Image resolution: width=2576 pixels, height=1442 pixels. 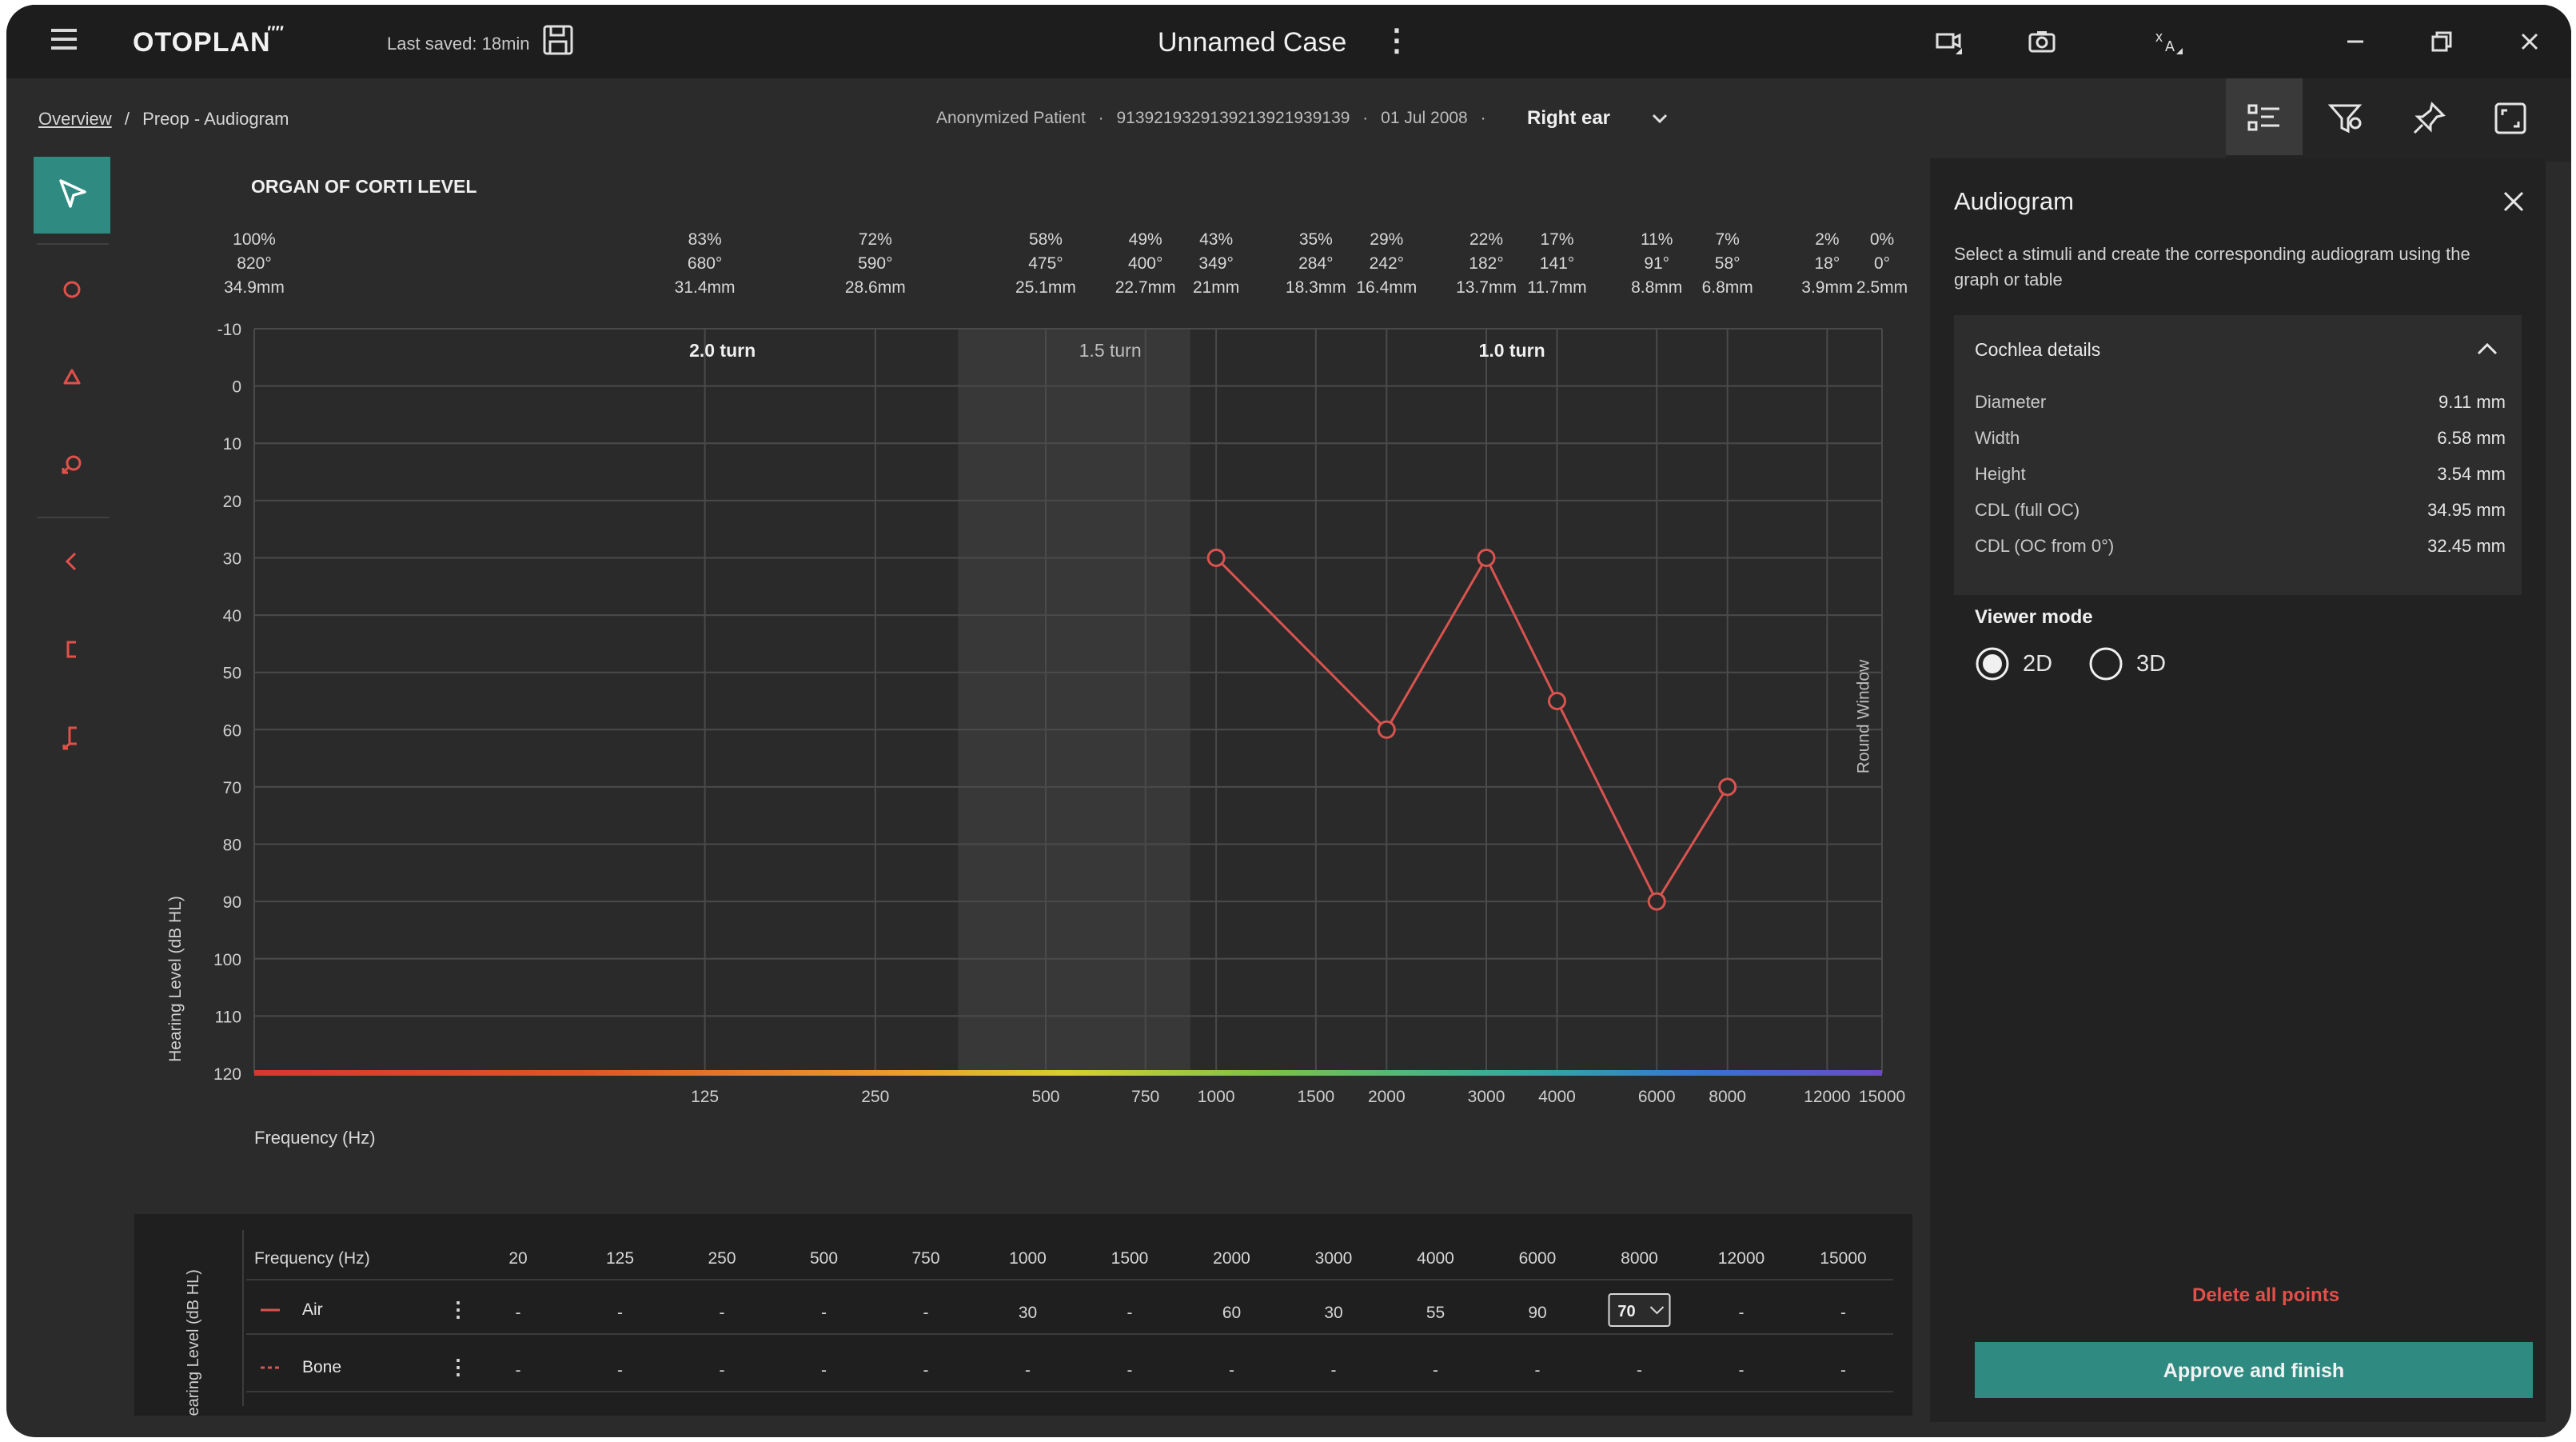 What do you see at coordinates (1863, 716) in the screenshot?
I see `round-window-label: Round Window` at bounding box center [1863, 716].